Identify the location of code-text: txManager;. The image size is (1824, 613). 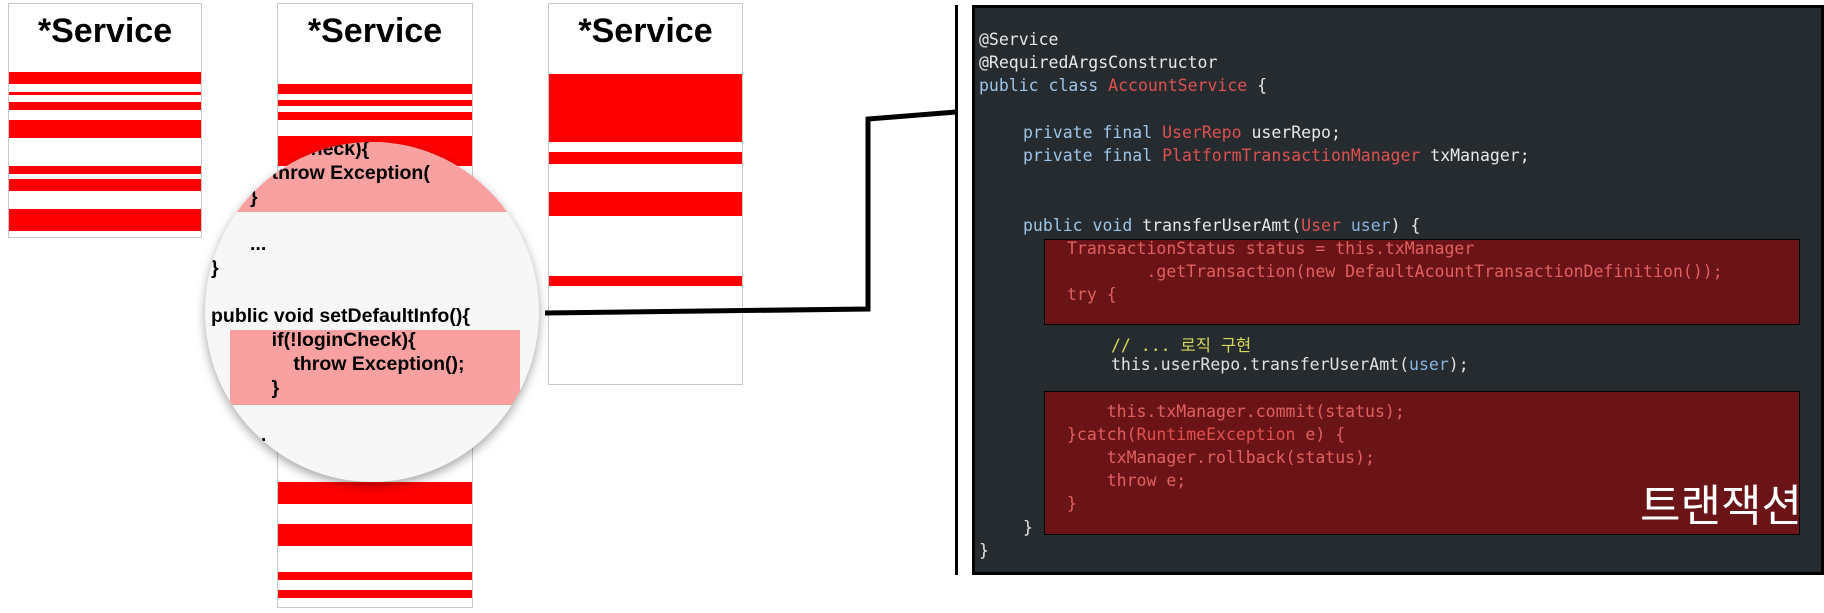
(1475, 155).